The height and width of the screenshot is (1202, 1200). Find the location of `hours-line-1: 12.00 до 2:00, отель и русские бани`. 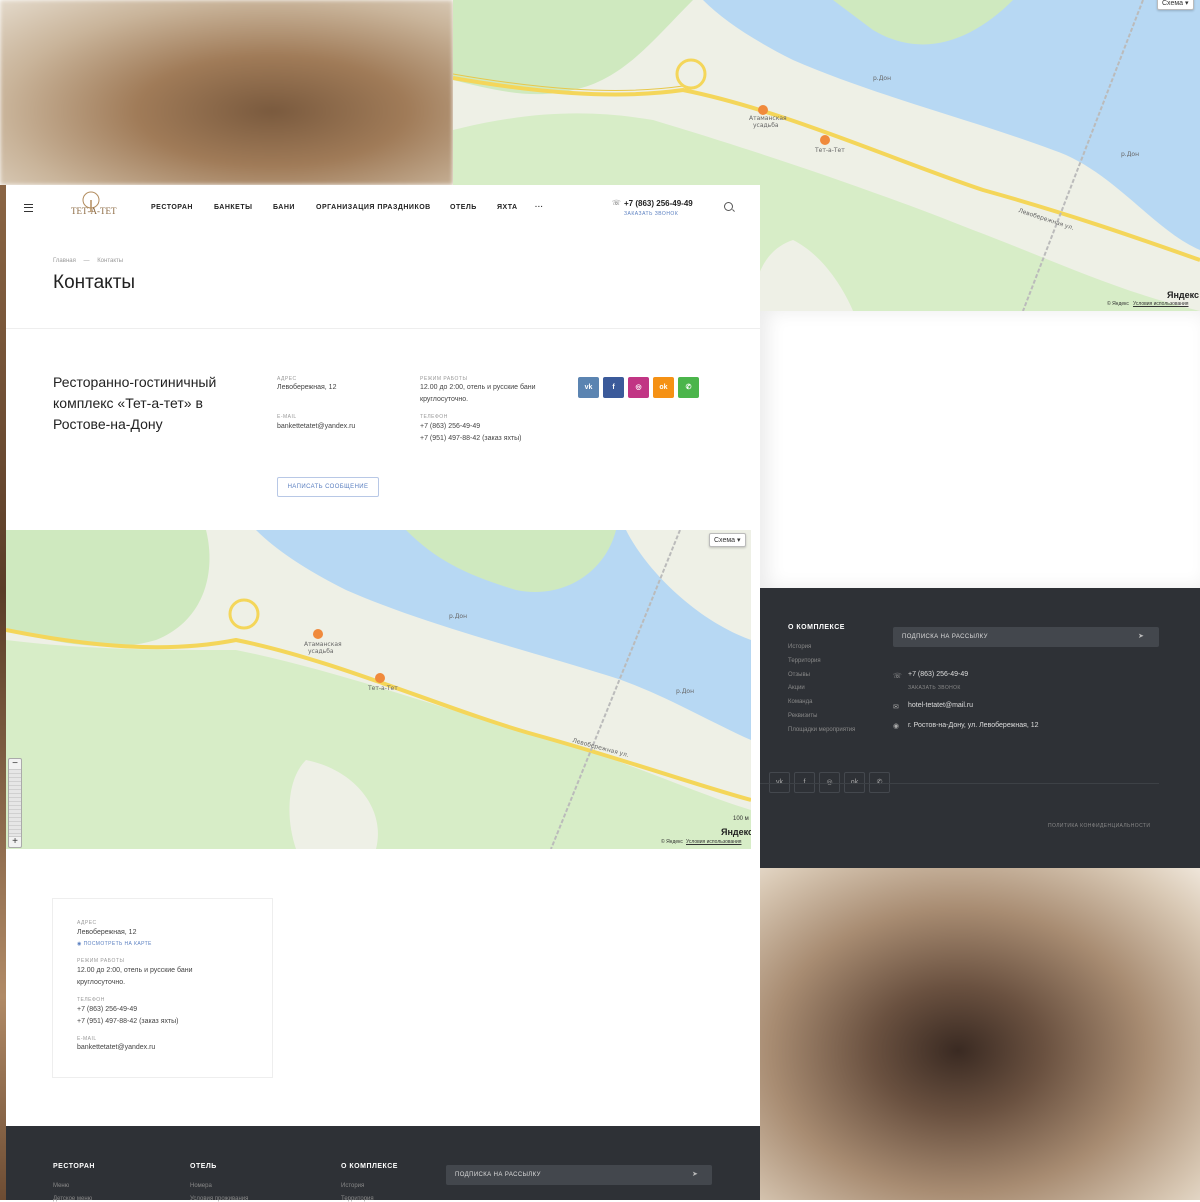

hours-line-1: 12.00 до 2:00, отель и русские бани is located at coordinates (478, 387).